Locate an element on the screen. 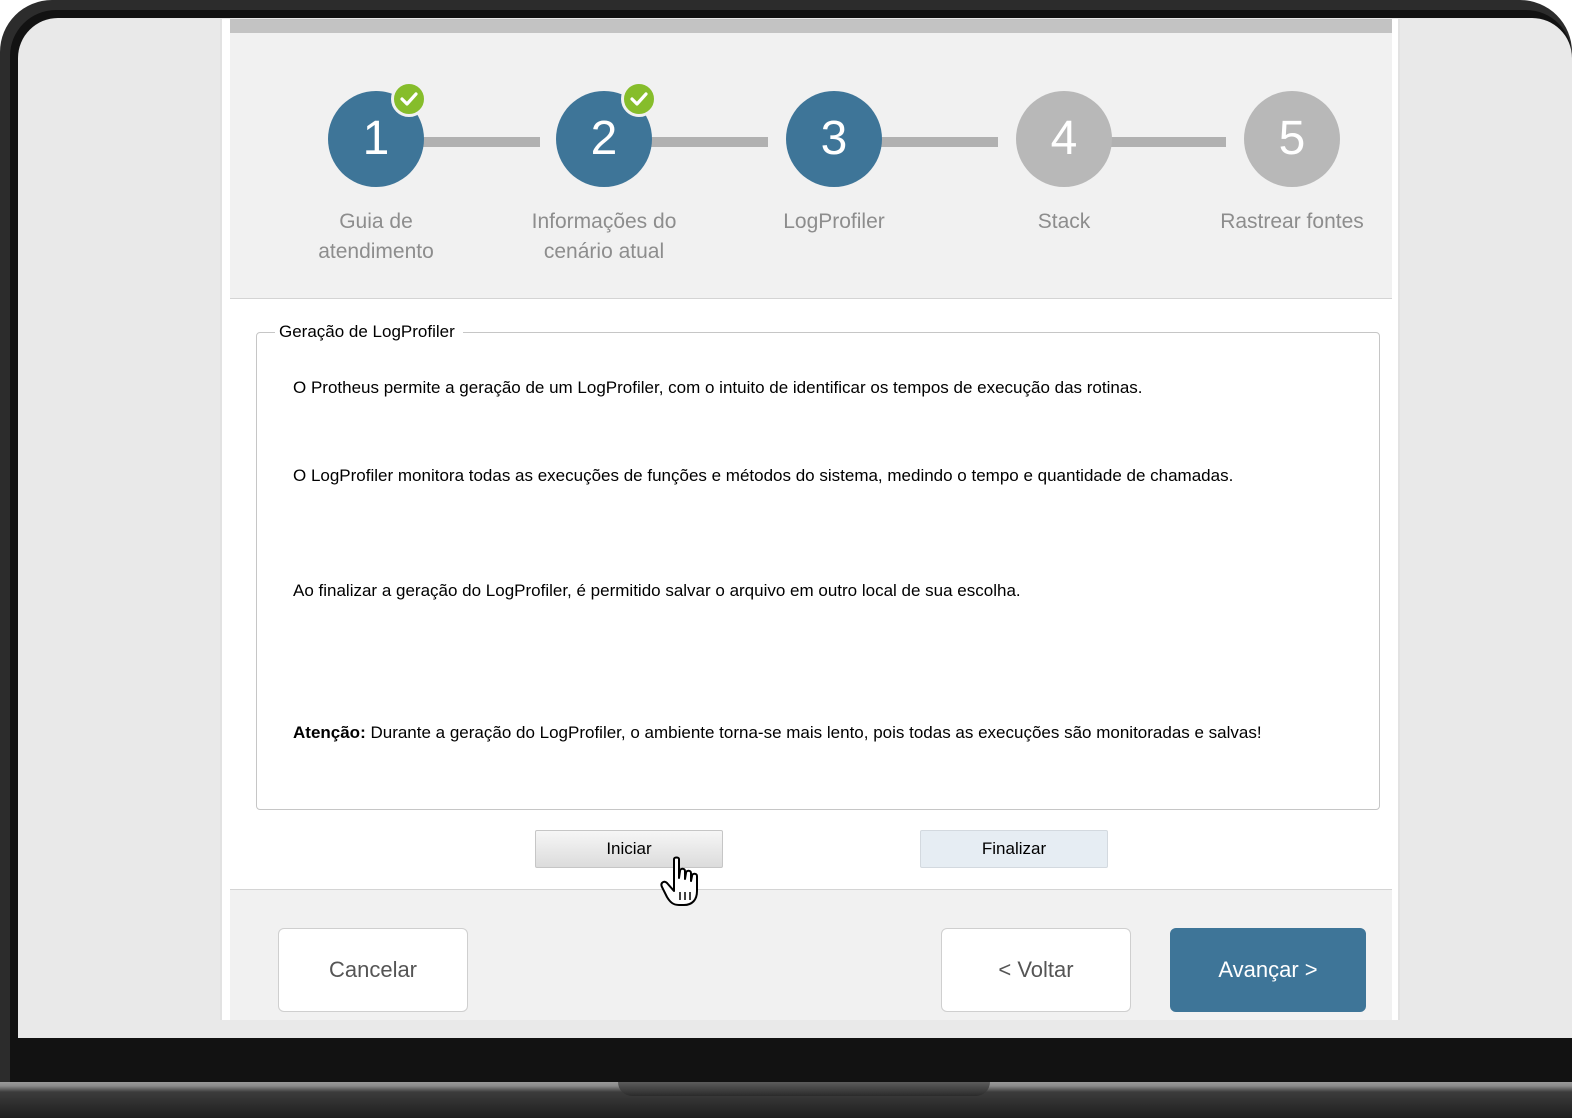 This screenshot has width=1572, height=1118. step-5-label: Rastrear fontes is located at coordinates (1292, 222).